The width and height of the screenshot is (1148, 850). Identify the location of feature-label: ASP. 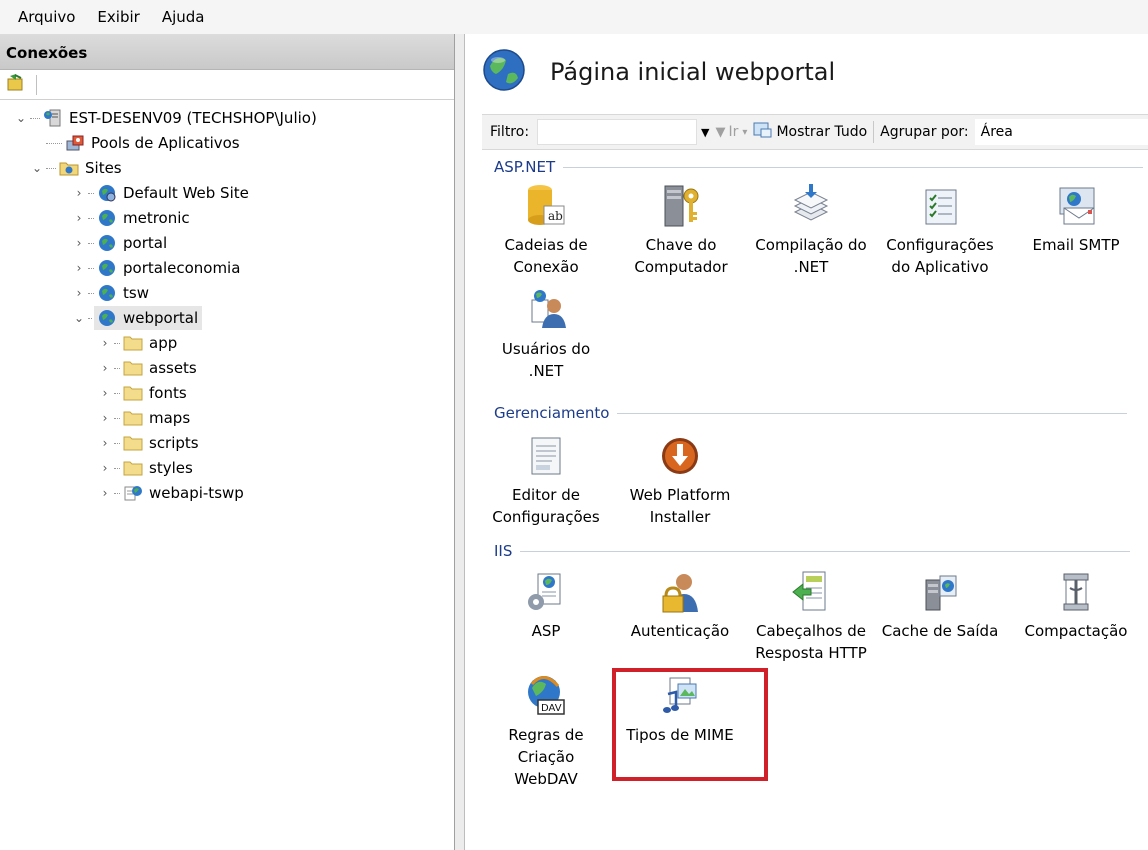
(546, 631).